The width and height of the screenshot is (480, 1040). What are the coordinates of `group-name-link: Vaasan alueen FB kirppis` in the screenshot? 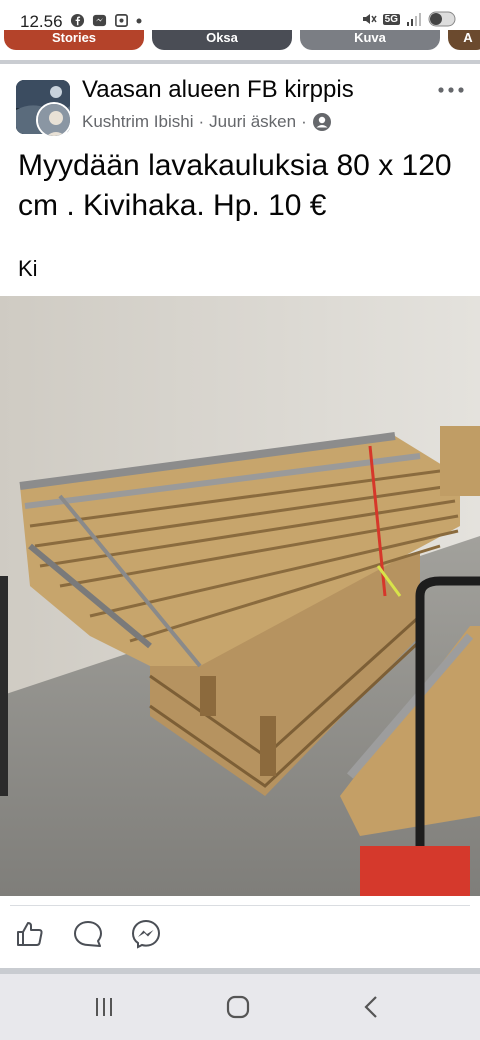 It's located at (218, 90).